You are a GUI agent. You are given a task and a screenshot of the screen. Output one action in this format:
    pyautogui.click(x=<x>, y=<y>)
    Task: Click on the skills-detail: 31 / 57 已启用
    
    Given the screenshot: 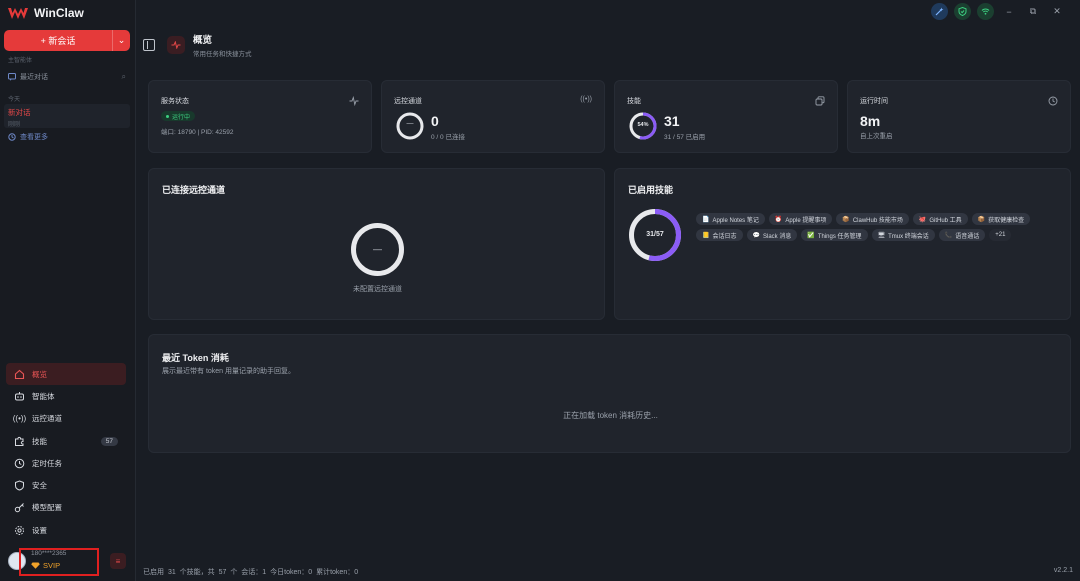 What is the action you would take?
    pyautogui.click(x=685, y=137)
    